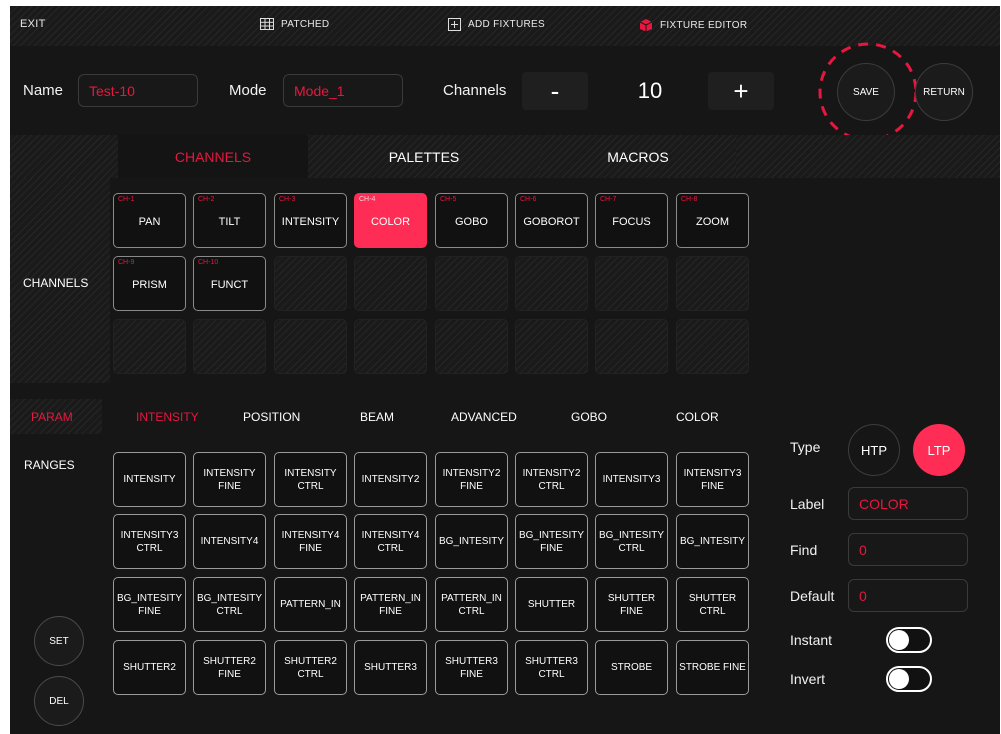  Describe the element at coordinates (908, 503) in the screenshot. I see `label-field: COLOR` at that location.